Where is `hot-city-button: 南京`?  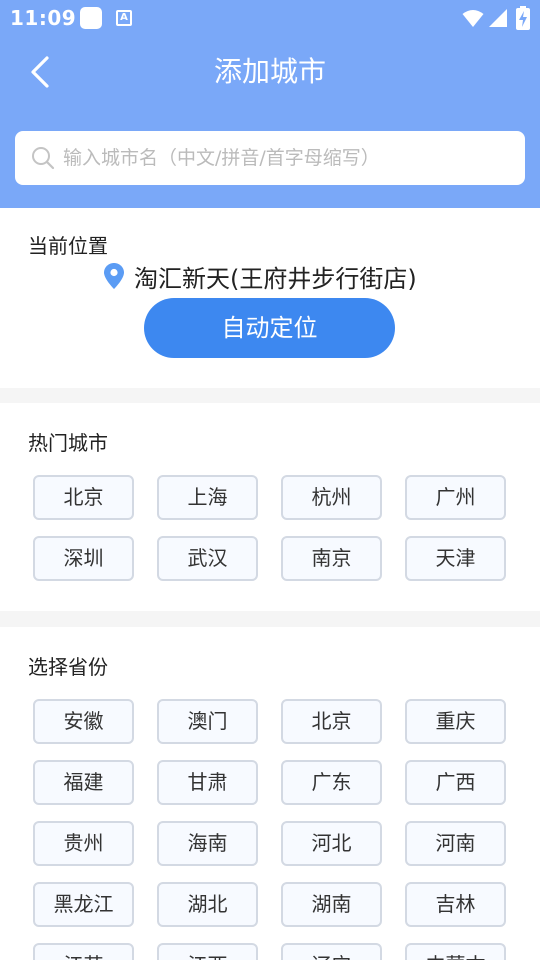
hot-city-button: 南京 is located at coordinates (331, 558).